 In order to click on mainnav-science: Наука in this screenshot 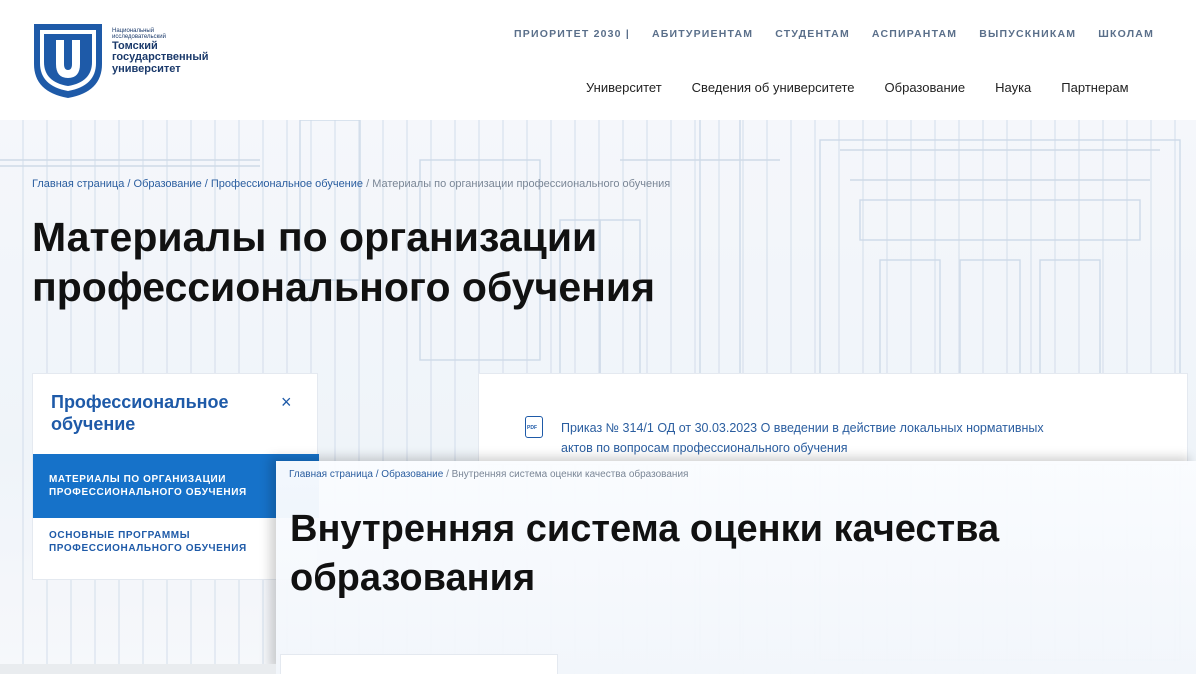, I will do `click(1013, 87)`.